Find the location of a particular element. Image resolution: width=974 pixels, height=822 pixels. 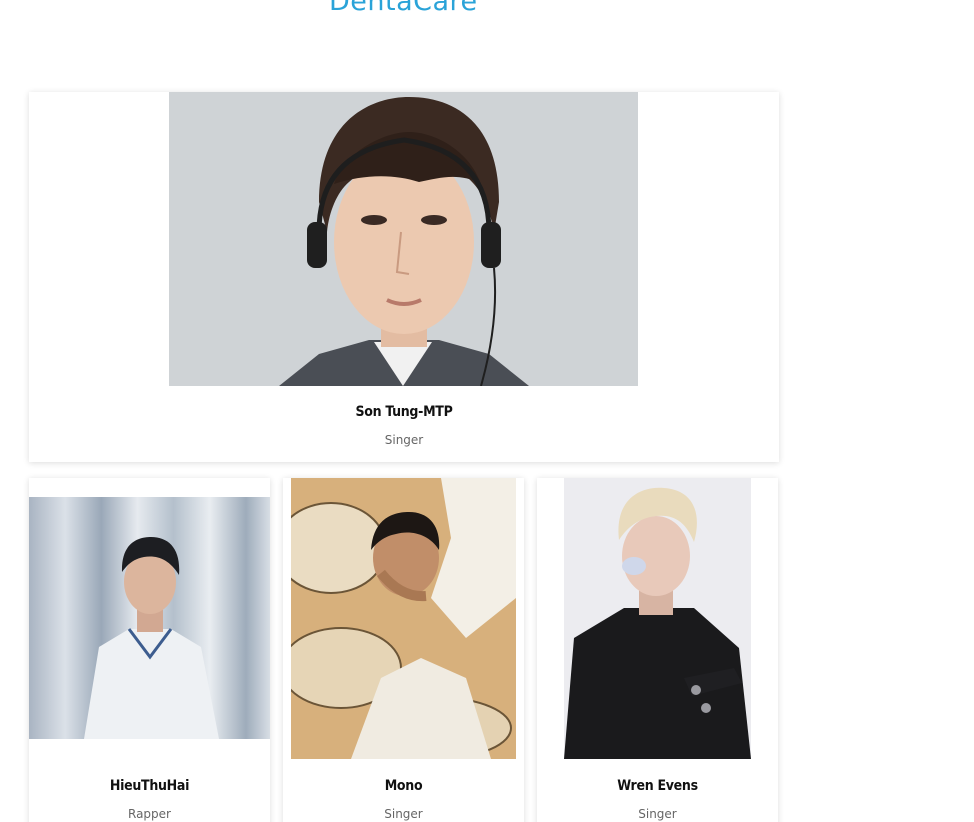

team-member-role: Rapper is located at coordinates (149, 814).